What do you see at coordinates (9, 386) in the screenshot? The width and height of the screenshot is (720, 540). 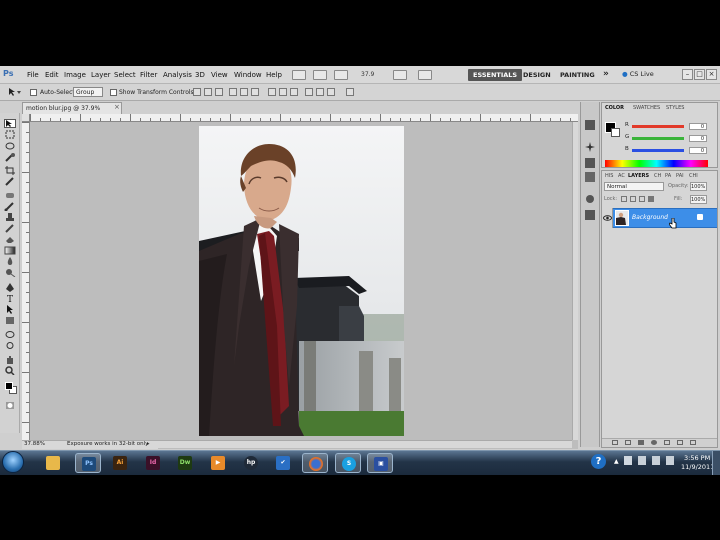 I see `foreground-color-swatch` at bounding box center [9, 386].